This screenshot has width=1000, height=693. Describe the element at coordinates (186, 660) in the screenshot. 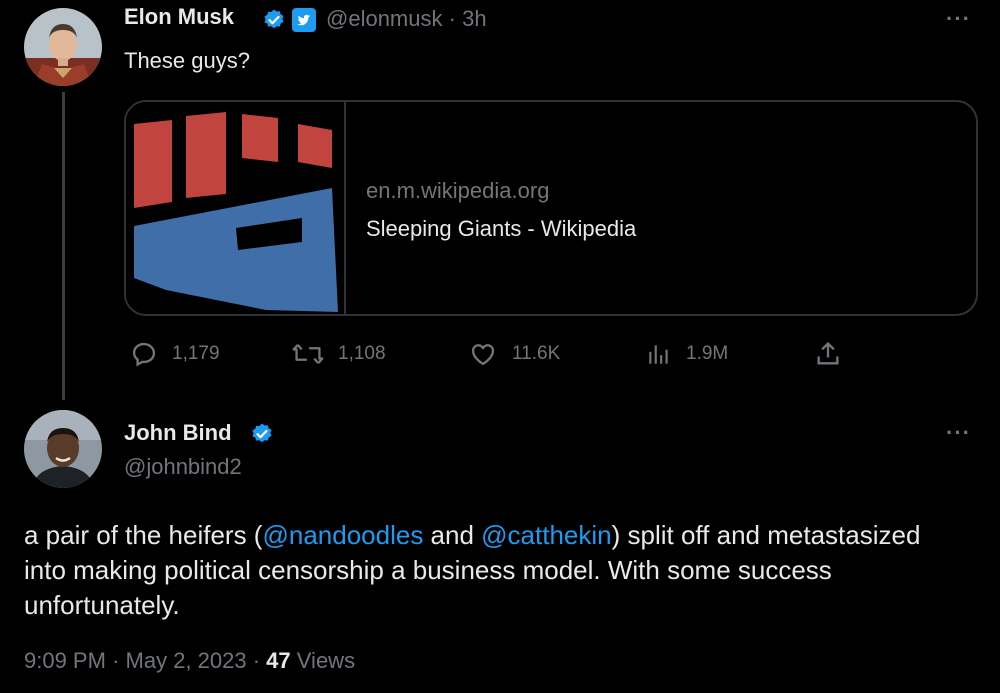

I see `tweet-date: May 2, 2023` at that location.